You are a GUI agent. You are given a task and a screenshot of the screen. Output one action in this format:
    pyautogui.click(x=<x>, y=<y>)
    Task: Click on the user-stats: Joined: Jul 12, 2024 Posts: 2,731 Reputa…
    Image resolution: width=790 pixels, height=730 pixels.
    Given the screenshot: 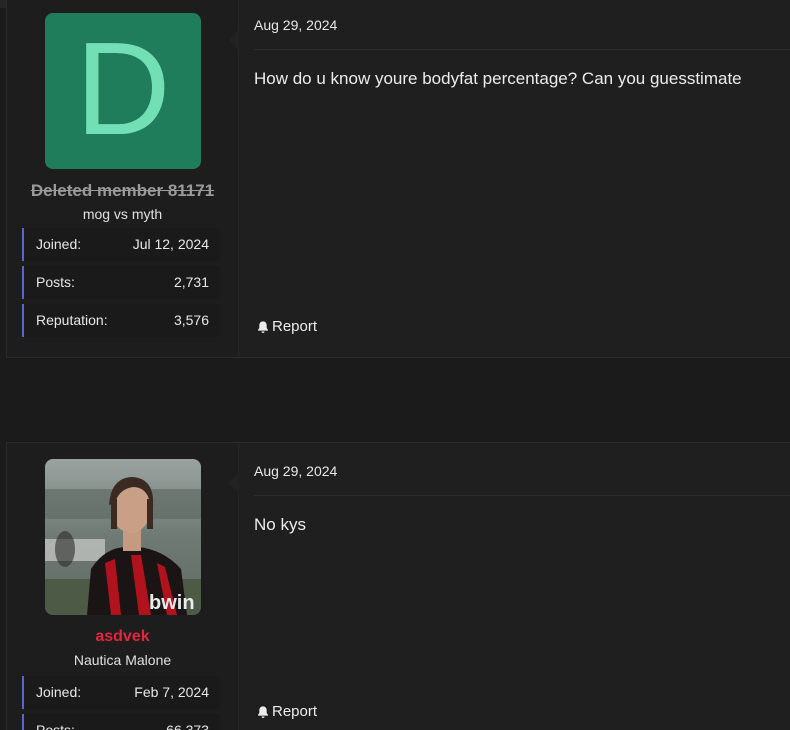 What is the action you would take?
    pyautogui.click(x=121, y=285)
    